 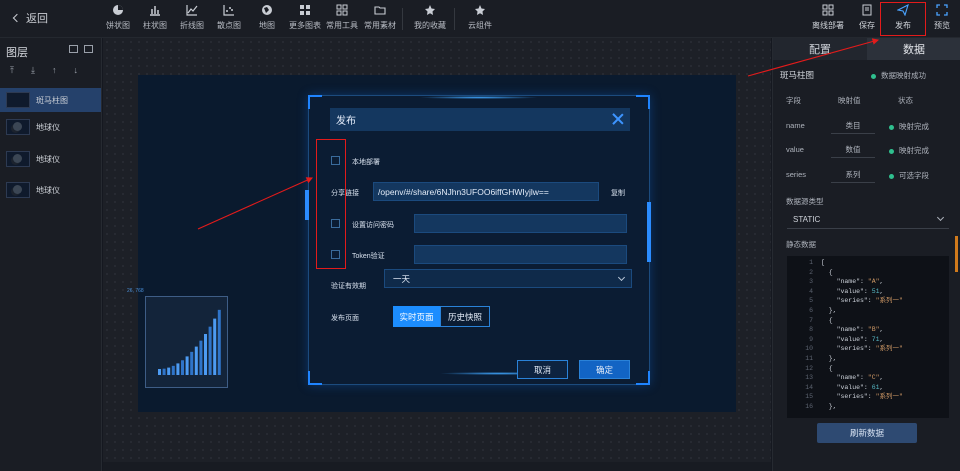 What do you see at coordinates (903, 19) in the screenshot?
I see `annotation-box-publish` at bounding box center [903, 19].